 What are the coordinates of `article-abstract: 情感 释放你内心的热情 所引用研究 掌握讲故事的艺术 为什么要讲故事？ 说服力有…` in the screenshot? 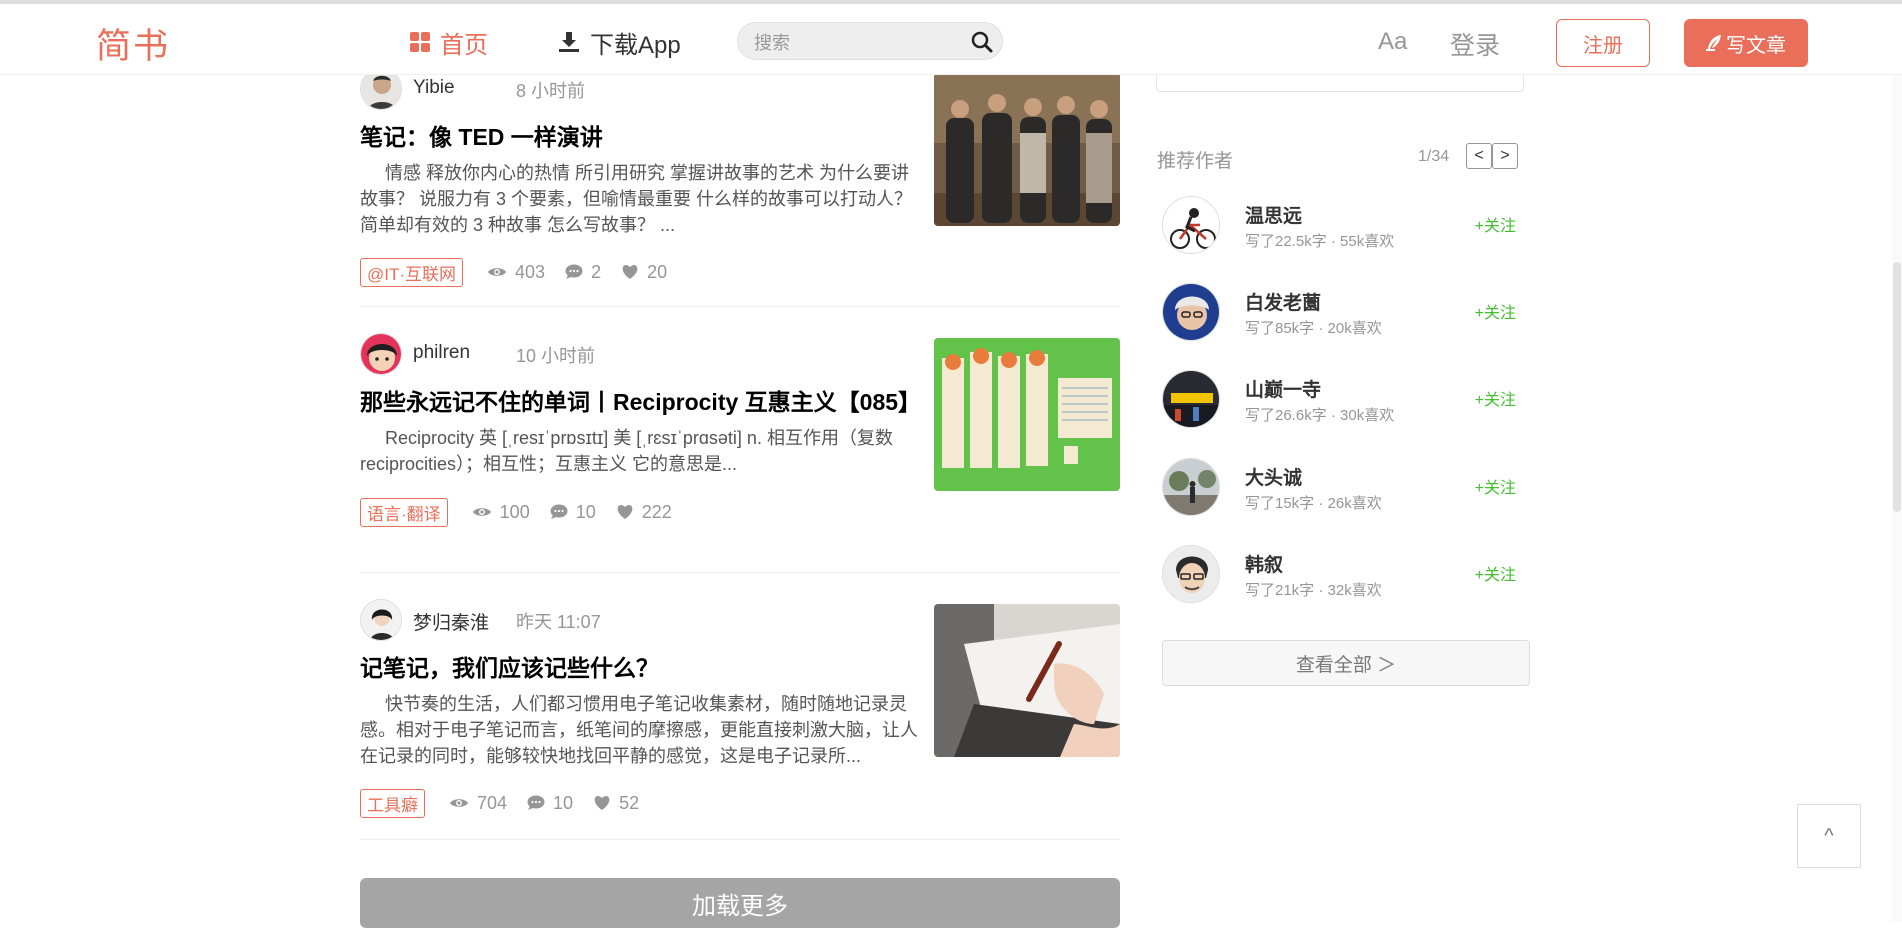 It's located at (636, 199).